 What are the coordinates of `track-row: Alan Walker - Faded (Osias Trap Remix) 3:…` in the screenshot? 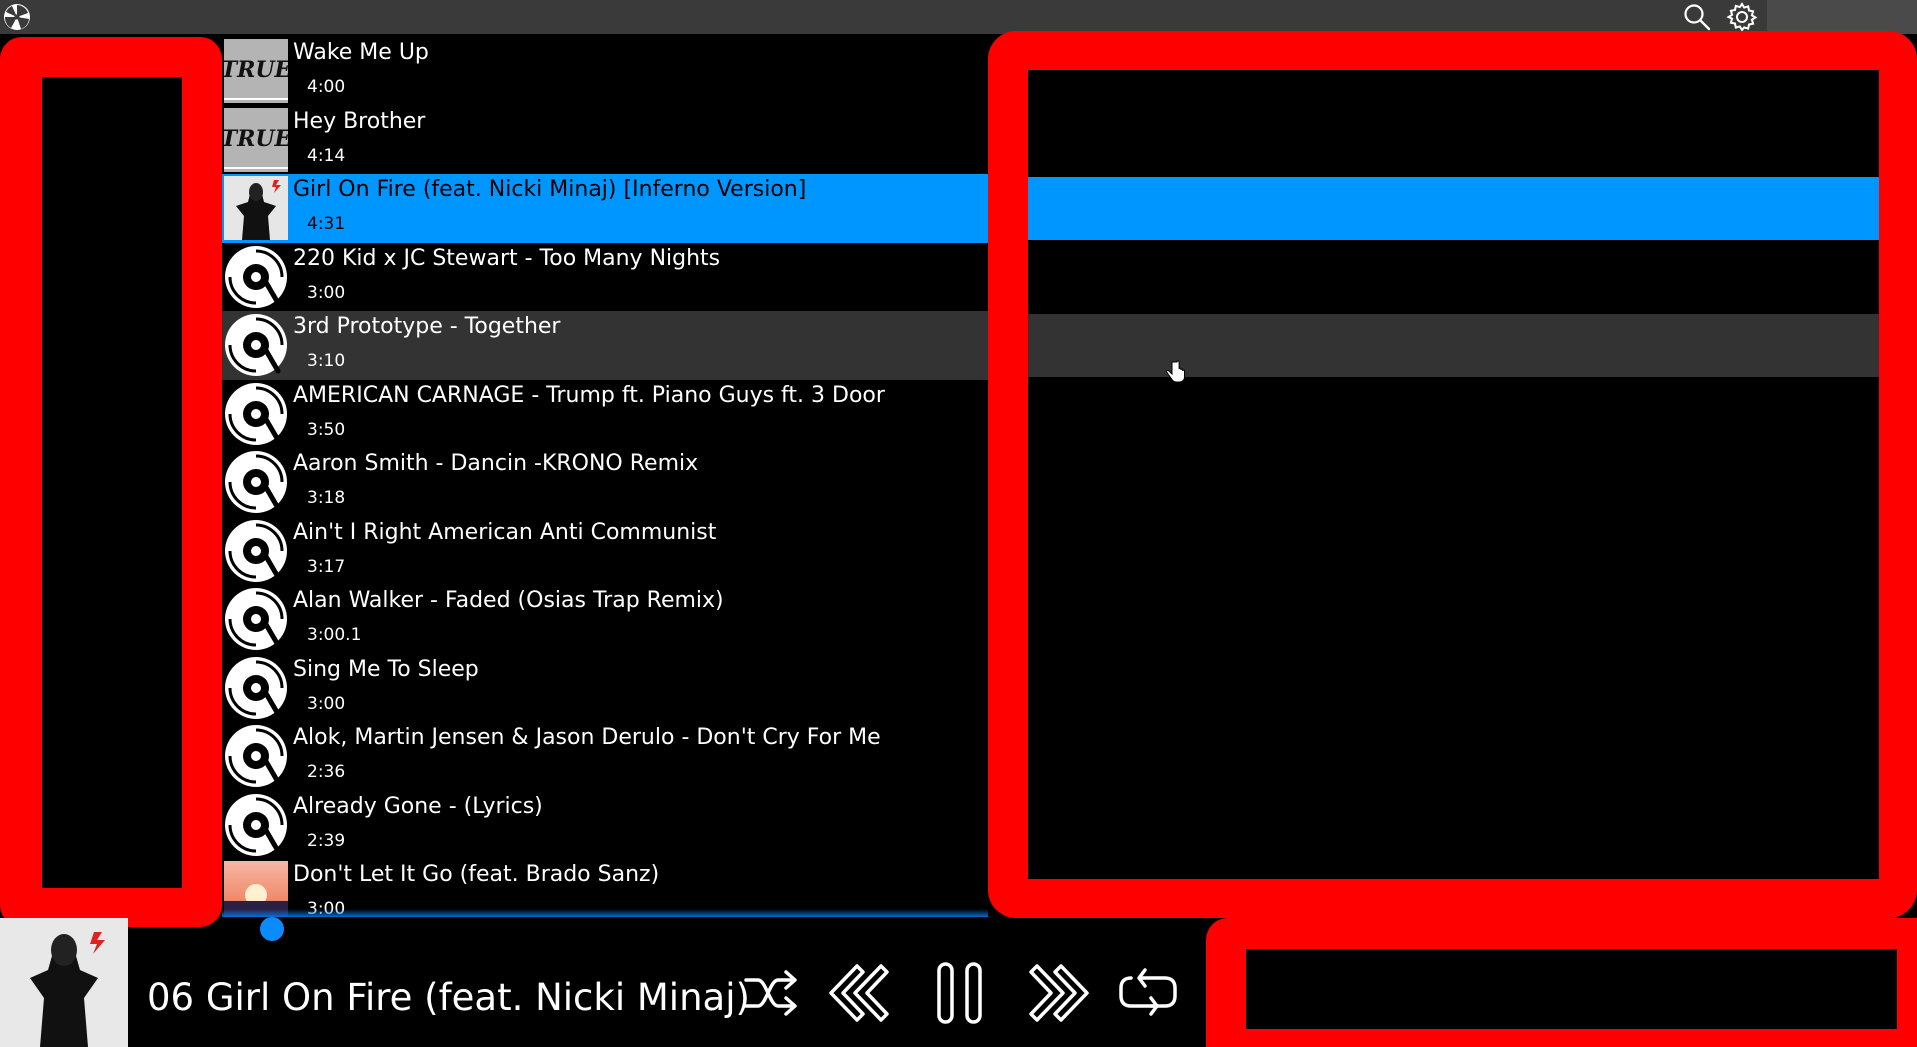 It's located at (605, 619).